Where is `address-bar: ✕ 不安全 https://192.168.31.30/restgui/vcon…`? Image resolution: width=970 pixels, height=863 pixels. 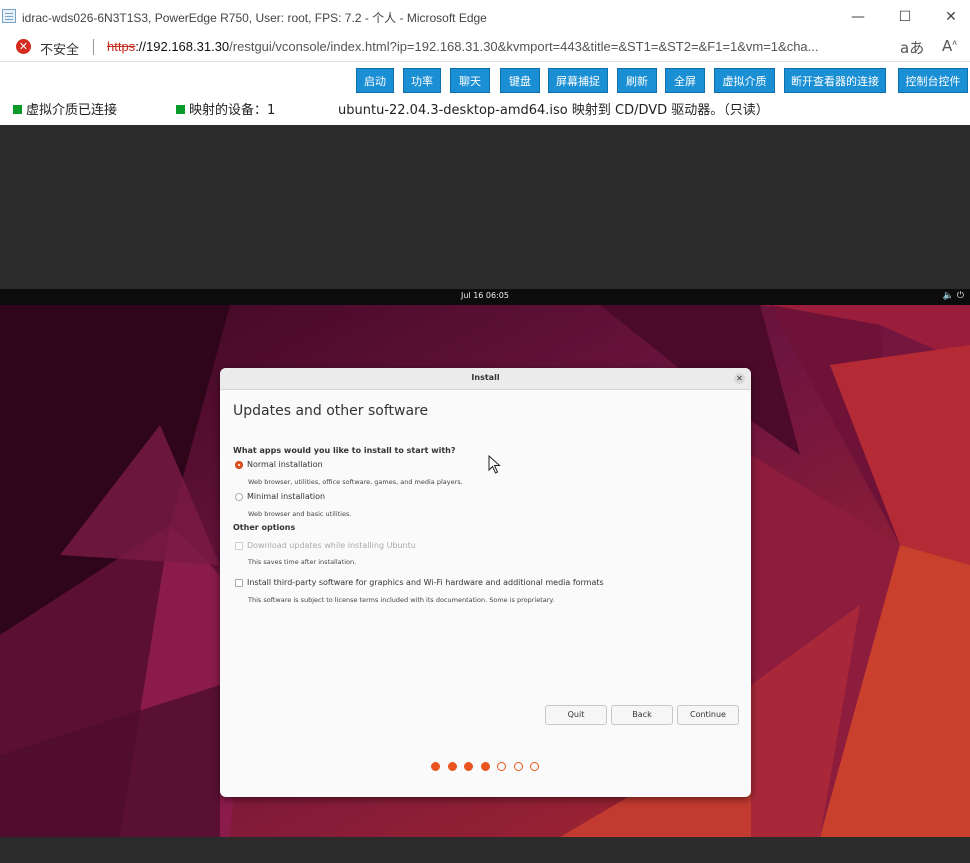 address-bar: ✕ 不安全 https://192.168.31.30/restgui/vcon… is located at coordinates (485, 47).